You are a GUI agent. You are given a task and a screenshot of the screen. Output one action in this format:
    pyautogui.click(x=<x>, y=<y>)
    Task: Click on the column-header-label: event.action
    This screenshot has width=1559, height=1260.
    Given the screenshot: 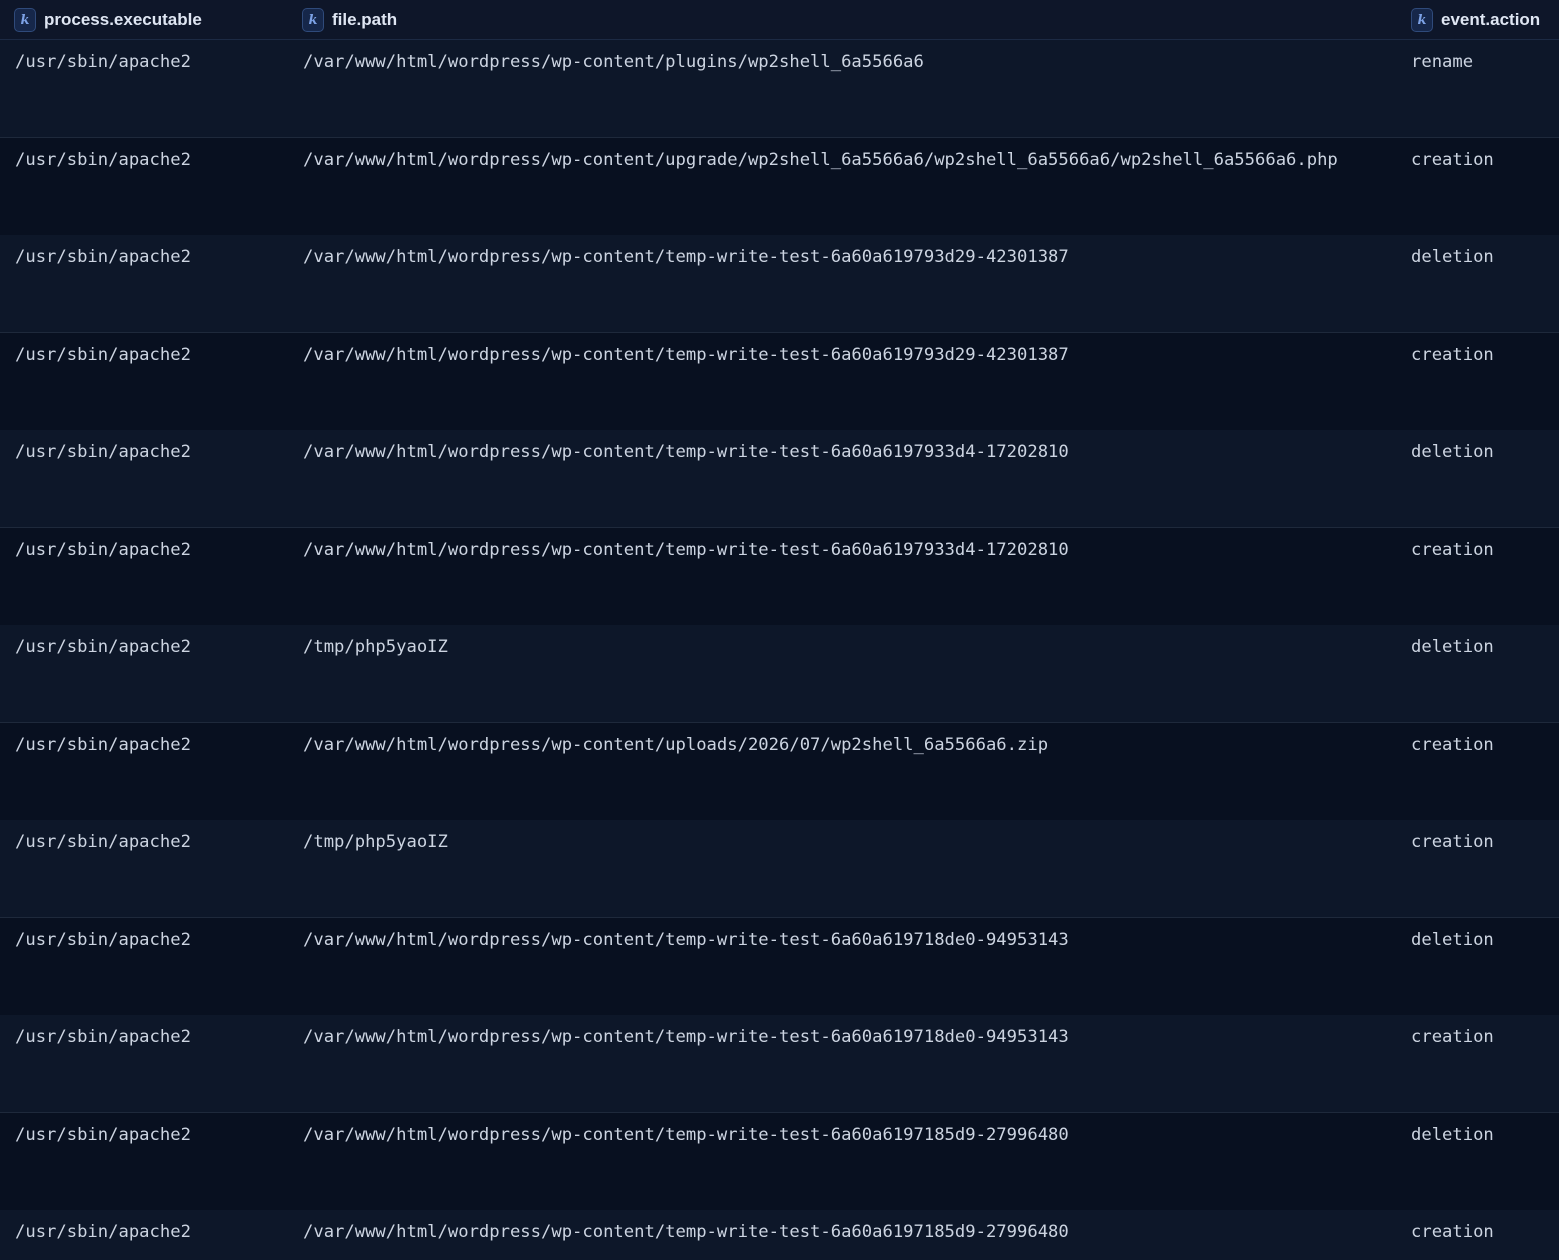 What is the action you would take?
    pyautogui.click(x=1491, y=19)
    